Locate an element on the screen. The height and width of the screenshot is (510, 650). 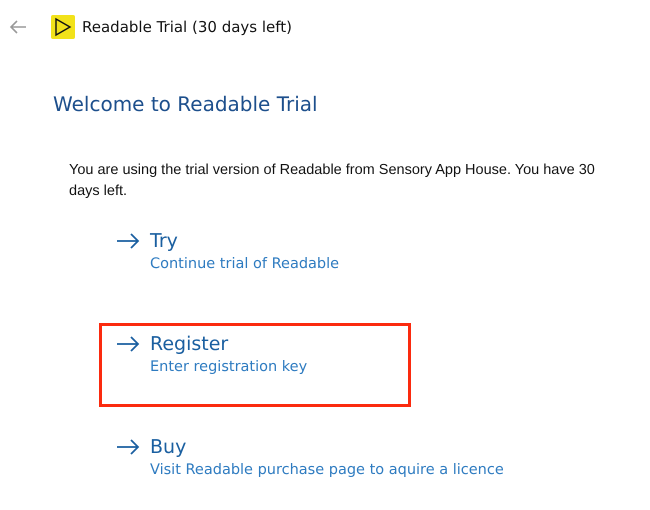
page-heading: Welcome to Readable Trial is located at coordinates (186, 104).